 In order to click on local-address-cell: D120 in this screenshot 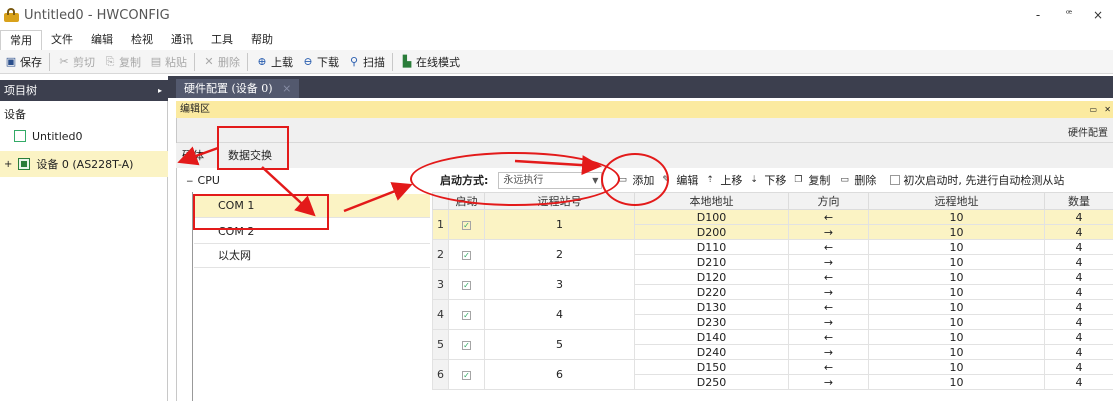, I will do `click(711, 277)`.